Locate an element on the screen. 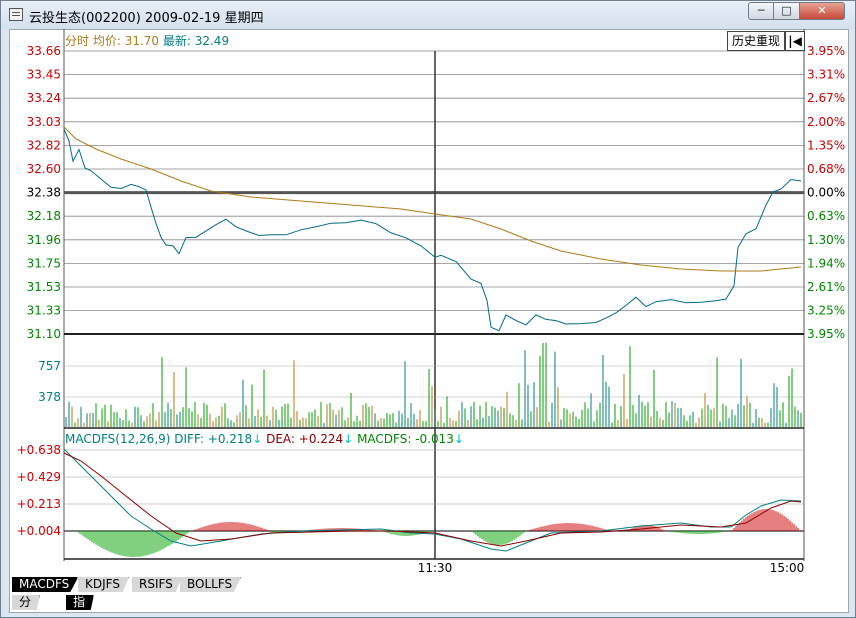 This screenshot has width=856, height=618. percent-axis-label: 2.67% is located at coordinates (826, 98).